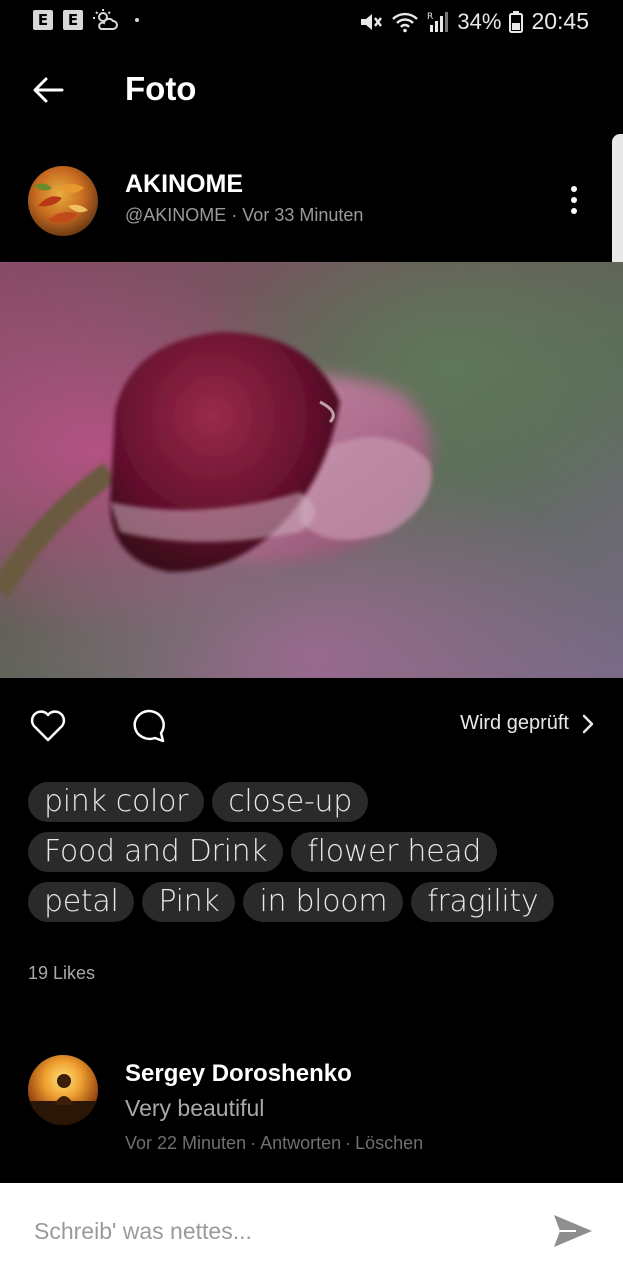 The image size is (623, 1280). I want to click on tag-chip: fragility, so click(483, 902).